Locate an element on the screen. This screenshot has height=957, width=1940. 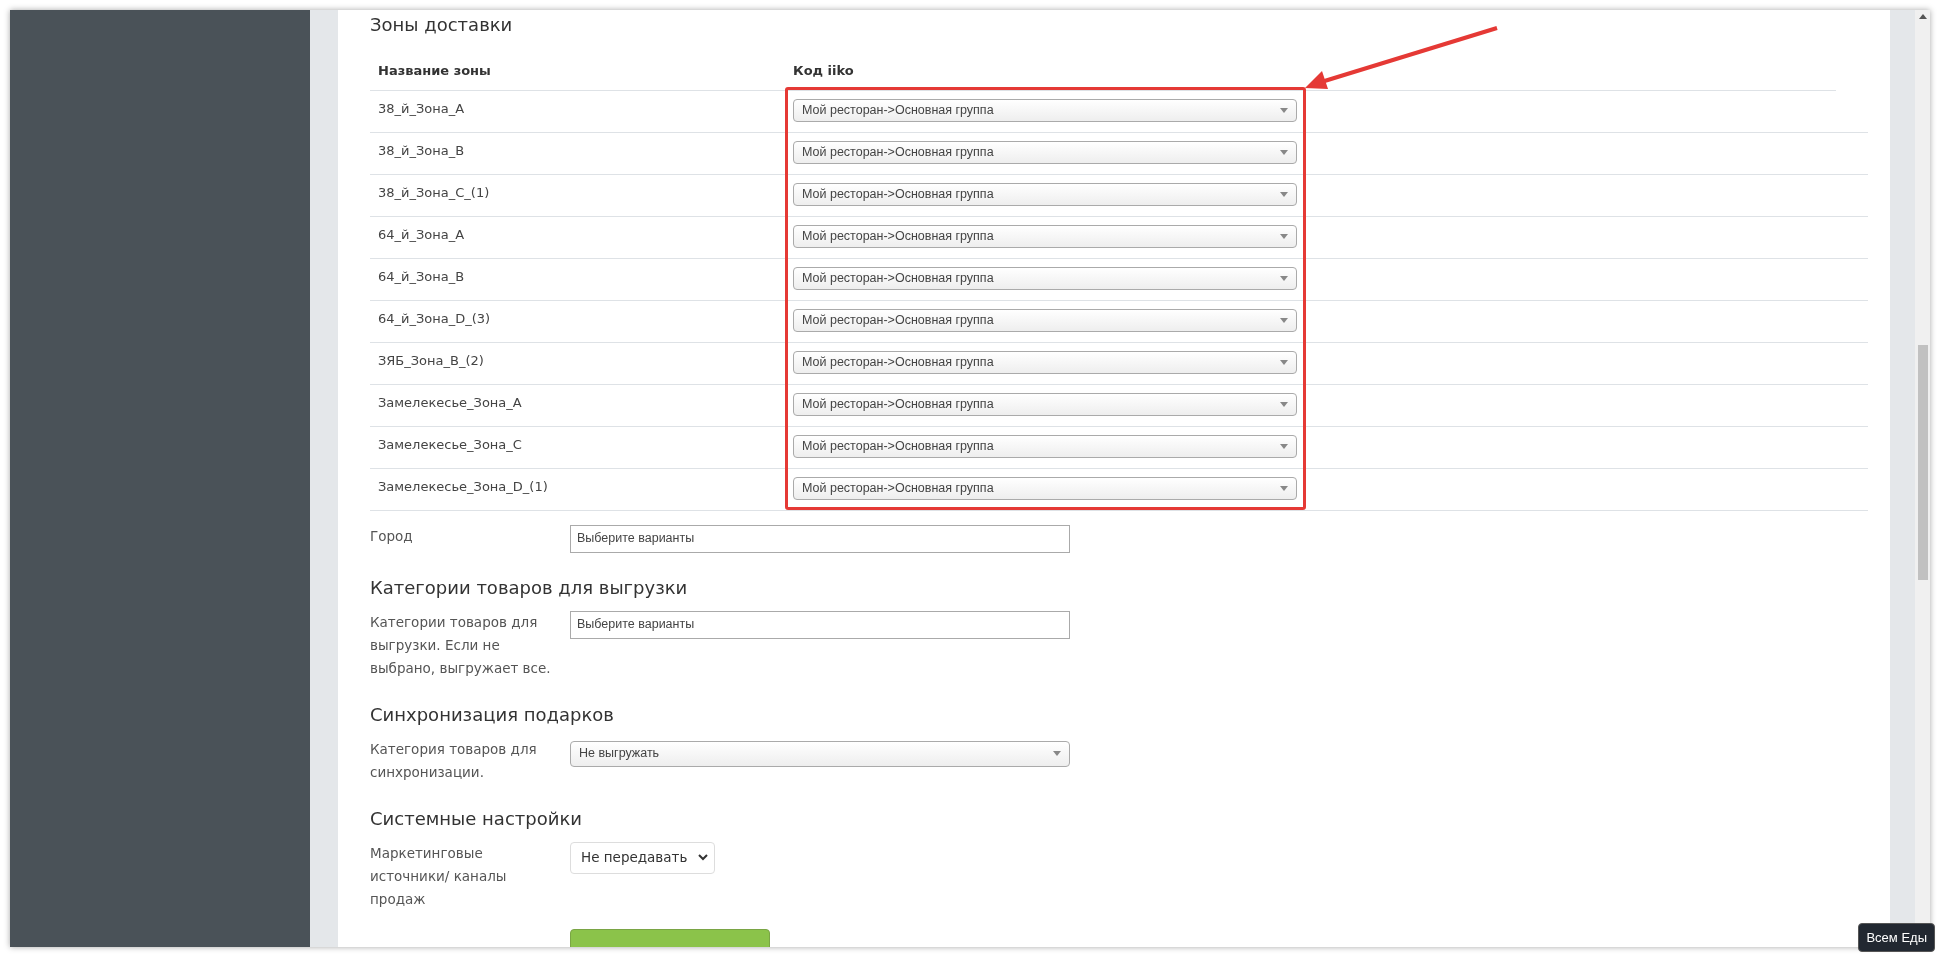
zone-name: 38_й_Зона_В is located at coordinates (421, 150).